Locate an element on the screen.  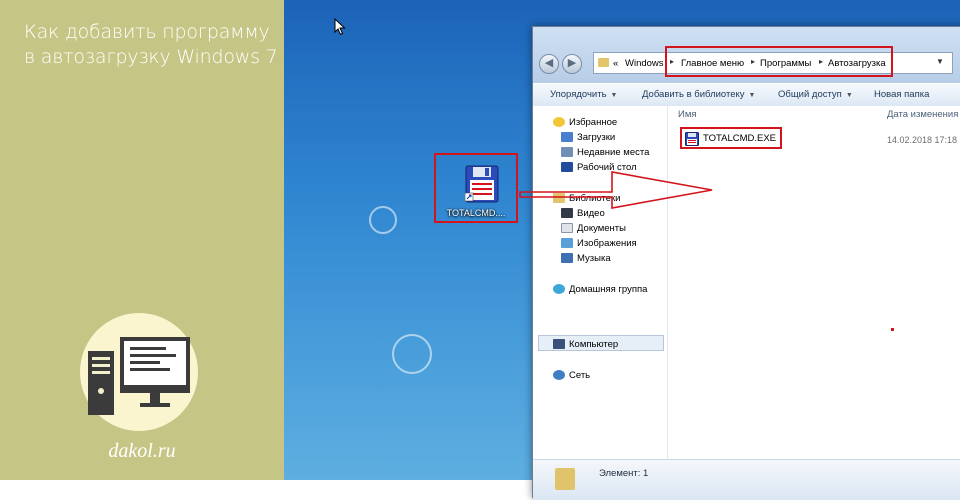
back-arrow-icon: ◀ is located at coordinates (549, 63).